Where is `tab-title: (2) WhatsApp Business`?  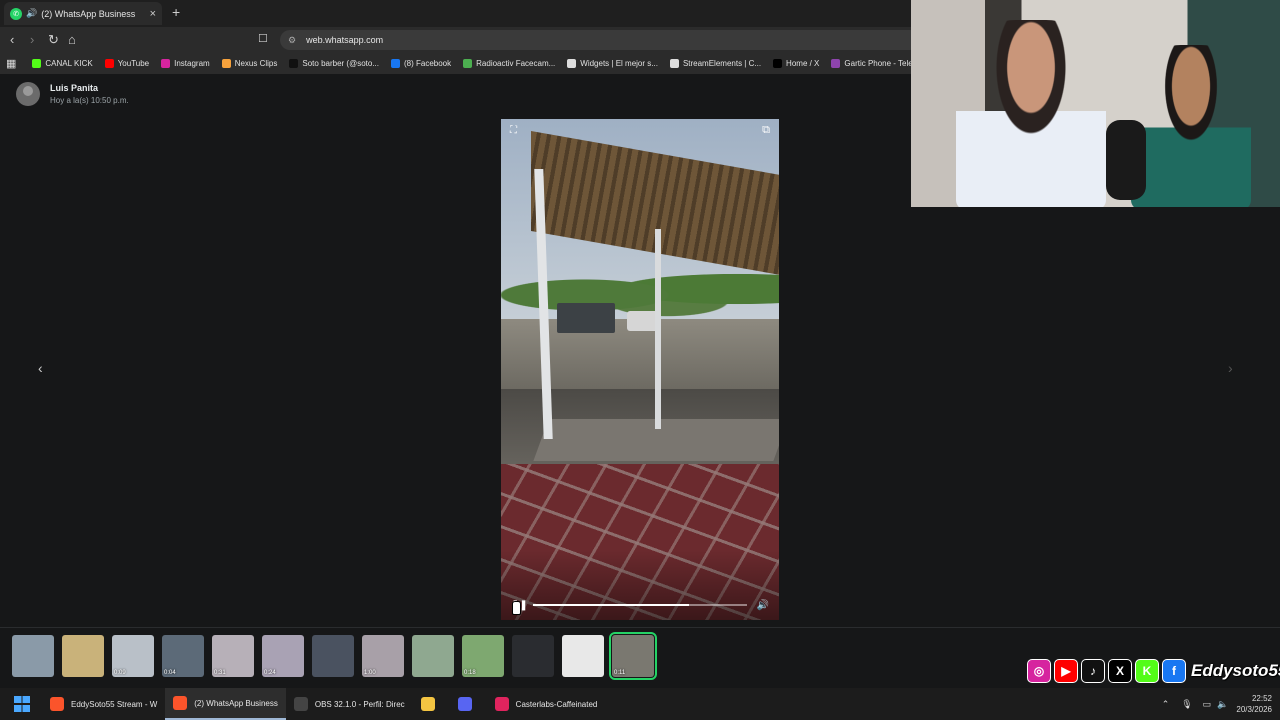
tab-title: (2) WhatsApp Business is located at coordinates (88, 13).